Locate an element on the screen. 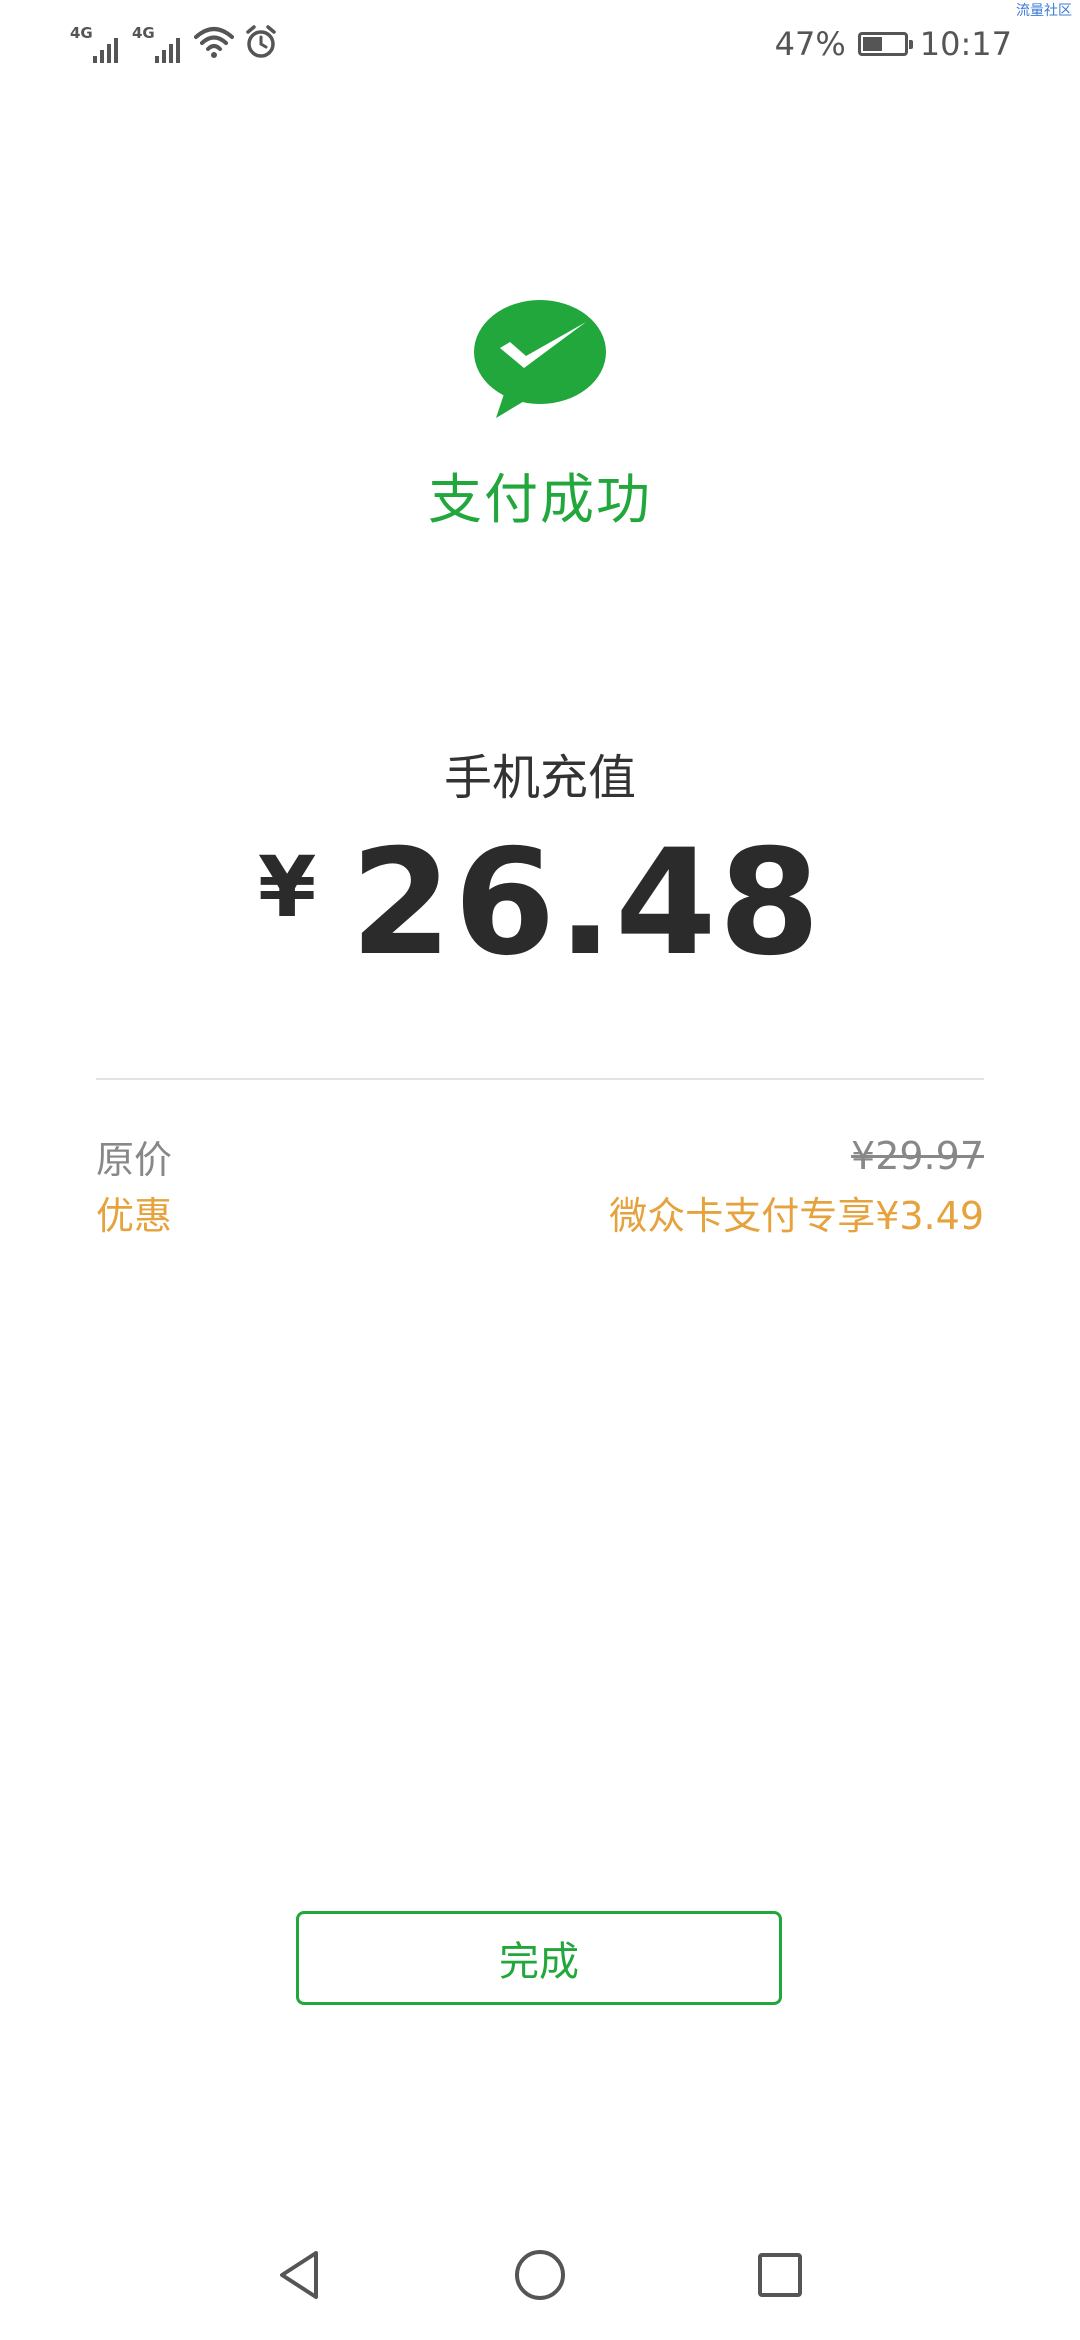 The image size is (1080, 2340). navigation-bar is located at coordinates (540, 2280).